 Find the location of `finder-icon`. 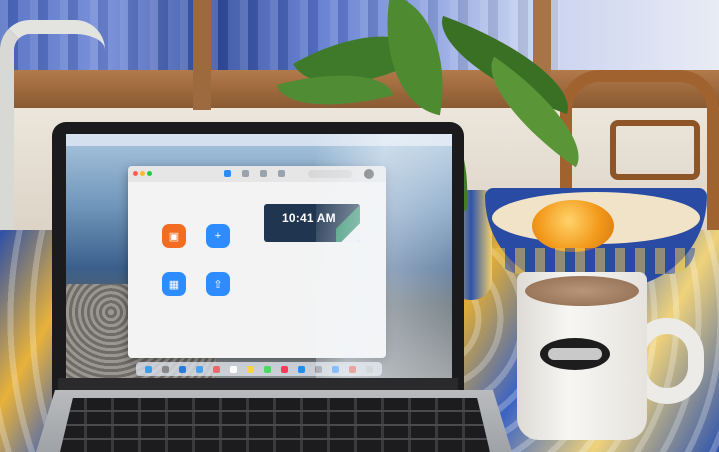

finder-icon is located at coordinates (148, 369).